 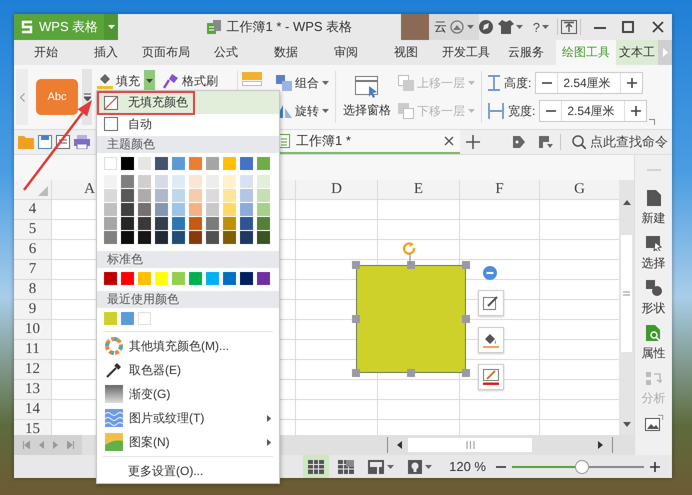 I want to click on next-sheet-icon, so click(x=55, y=445).